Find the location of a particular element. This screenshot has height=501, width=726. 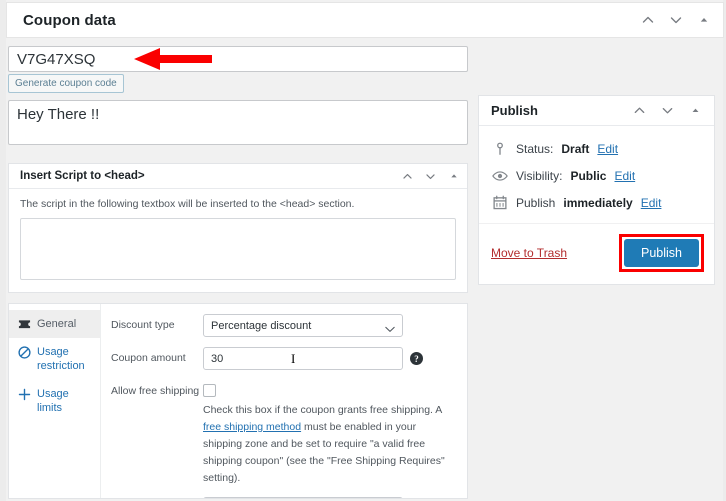

discount-type-label: Discount type is located at coordinates (143, 325).